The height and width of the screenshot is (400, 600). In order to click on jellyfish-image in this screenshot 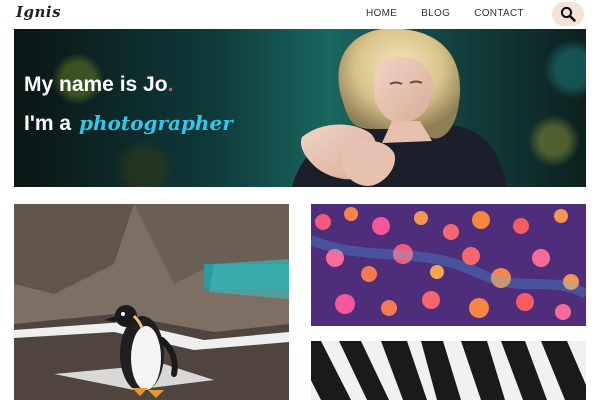, I will do `click(448, 265)`.